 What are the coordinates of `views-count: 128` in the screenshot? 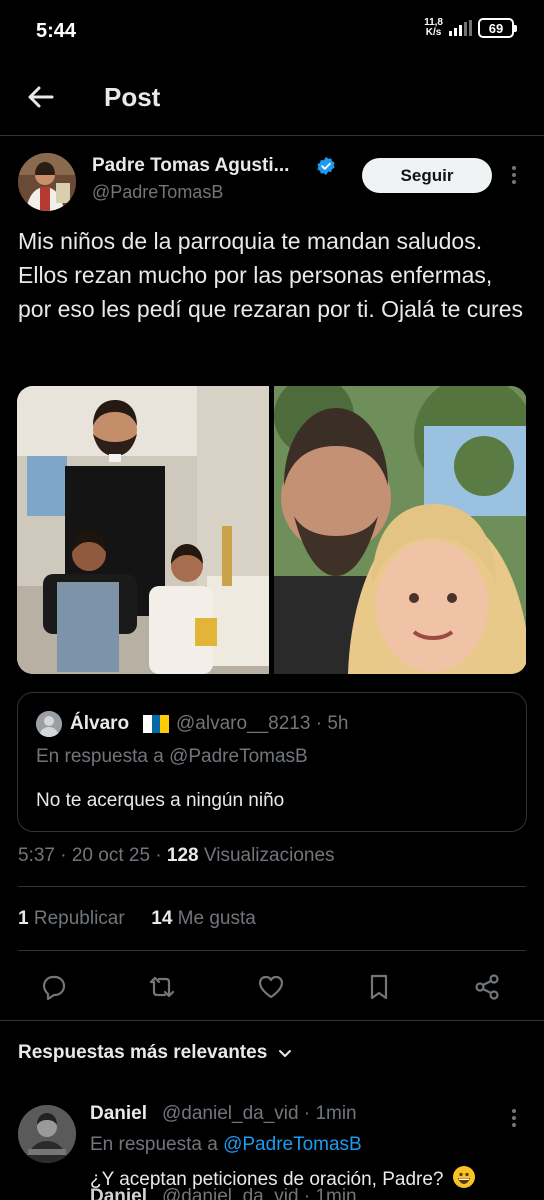 It's located at (182, 855).